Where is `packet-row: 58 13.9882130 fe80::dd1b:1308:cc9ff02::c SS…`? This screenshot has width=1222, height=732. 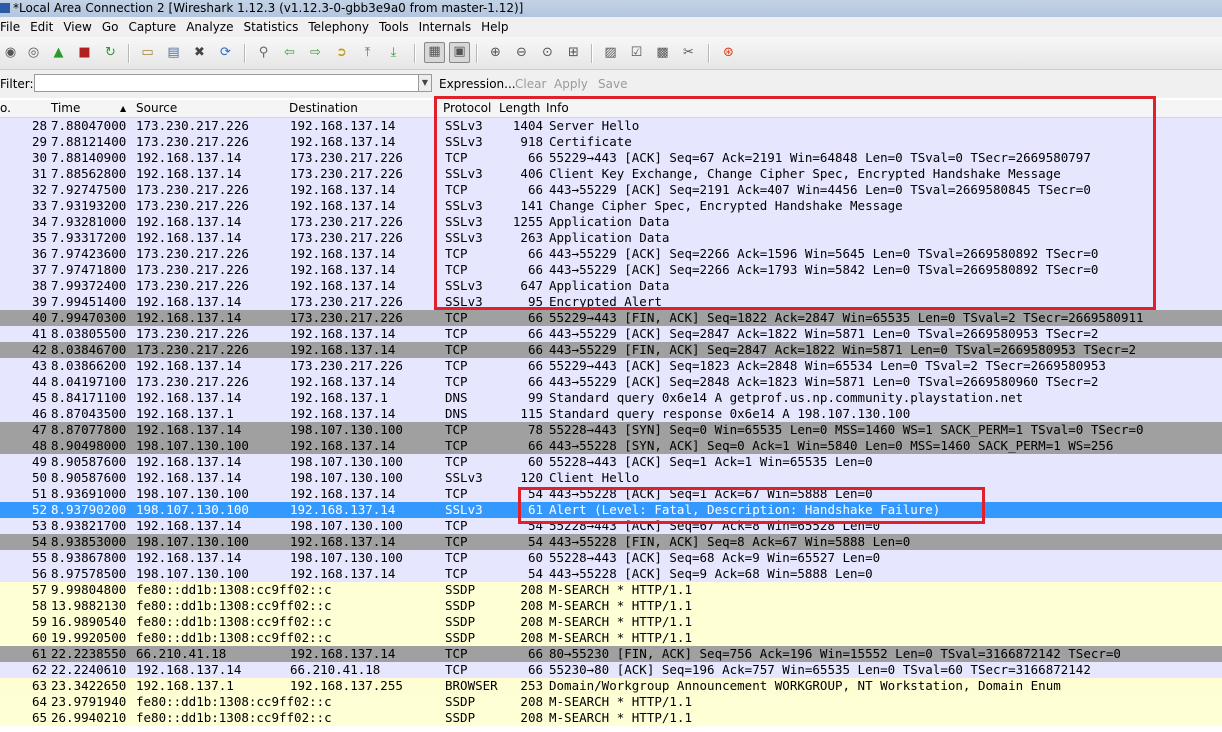
packet-row: 58 13.9882130 fe80::dd1b:1308:cc9ff02::c SS… is located at coordinates (611, 606).